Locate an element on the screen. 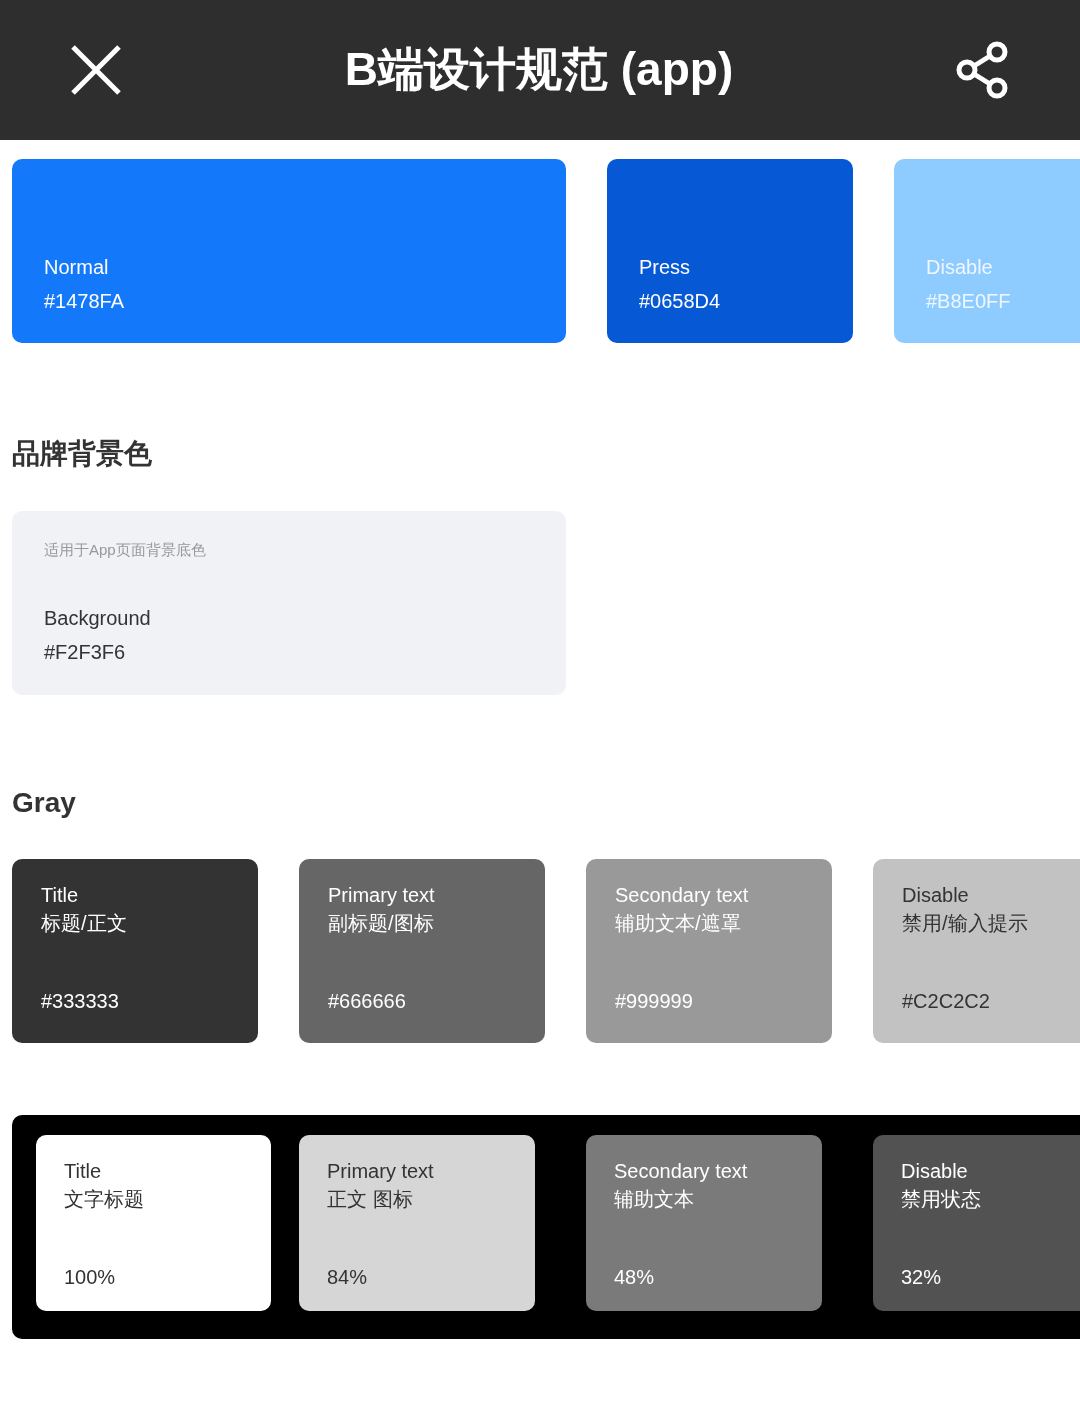 Image resolution: width=1080 pixels, height=1422 pixels. swatch-code: #333333 is located at coordinates (80, 1001).